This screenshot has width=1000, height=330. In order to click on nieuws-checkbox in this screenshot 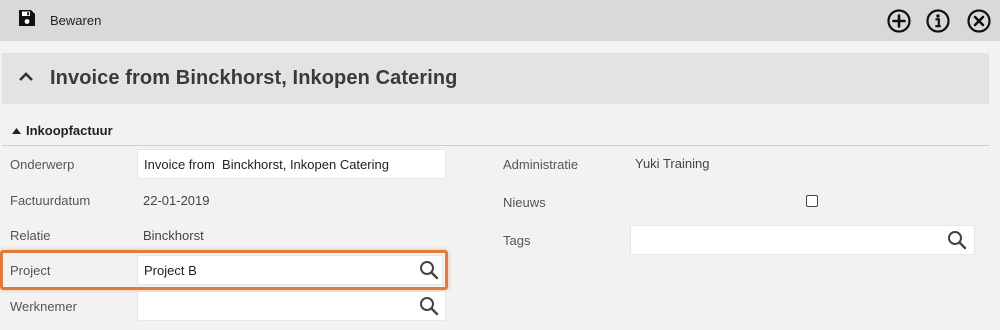, I will do `click(812, 201)`.